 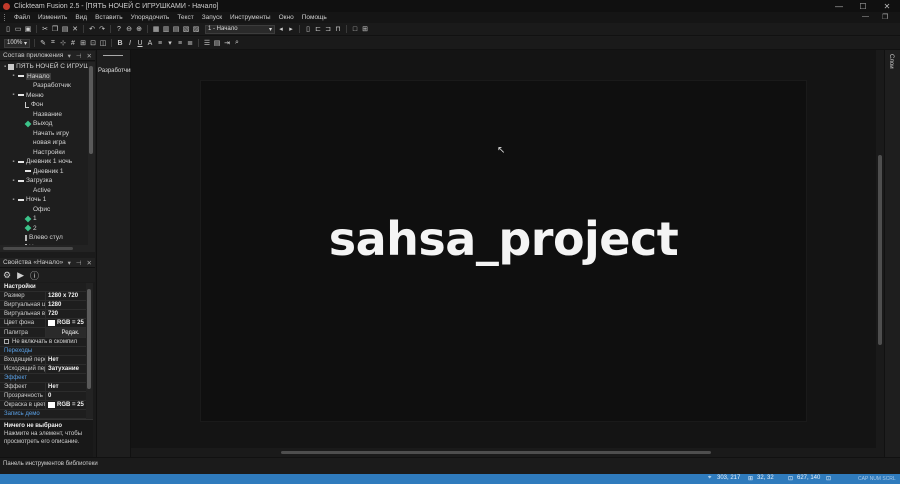 I want to click on tree-item: новая игра, so click(x=44, y=143).